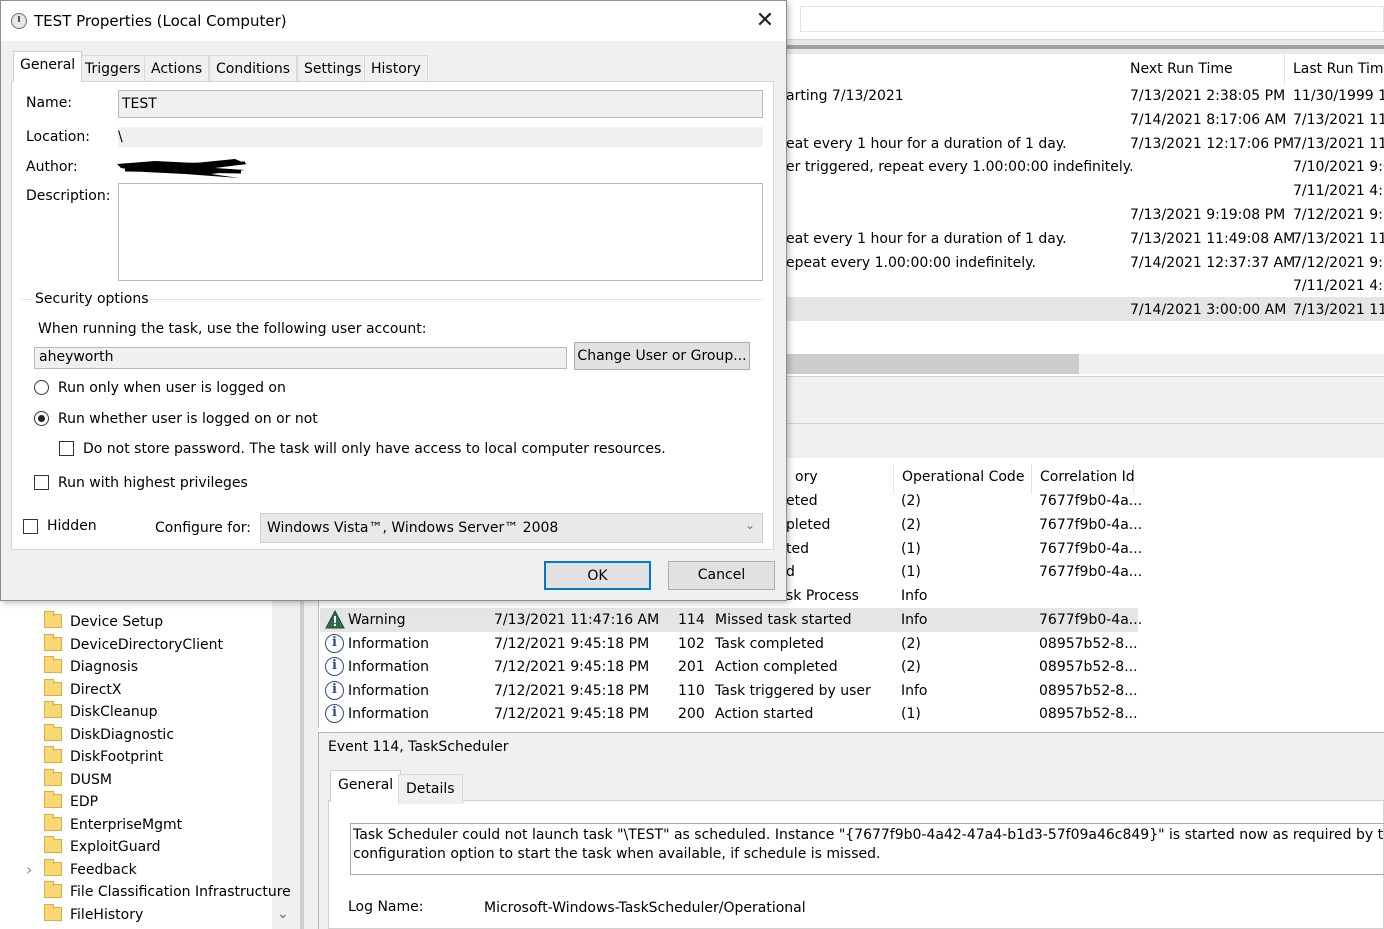 The width and height of the screenshot is (1384, 929). I want to click on history-event-id: 200, so click(691, 714).